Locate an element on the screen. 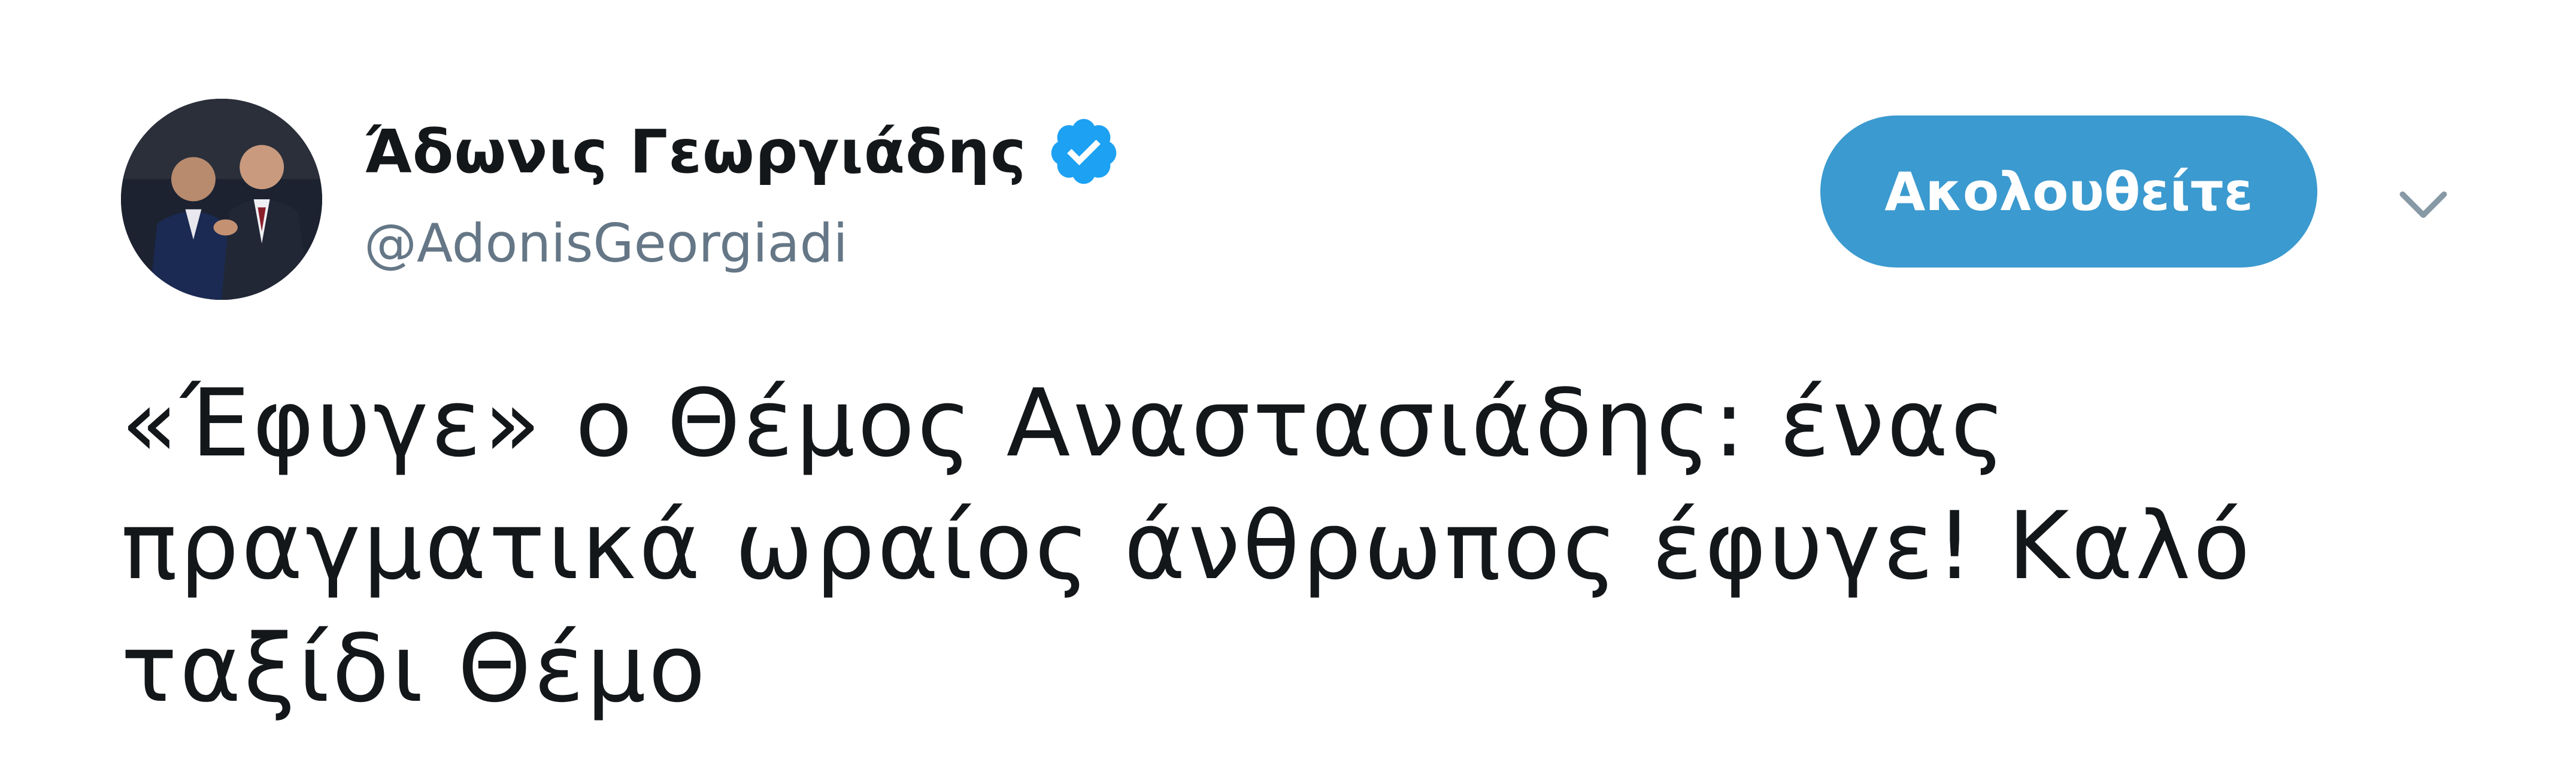  author-handle: @AdonisGeorgiadi is located at coordinates (606, 243).